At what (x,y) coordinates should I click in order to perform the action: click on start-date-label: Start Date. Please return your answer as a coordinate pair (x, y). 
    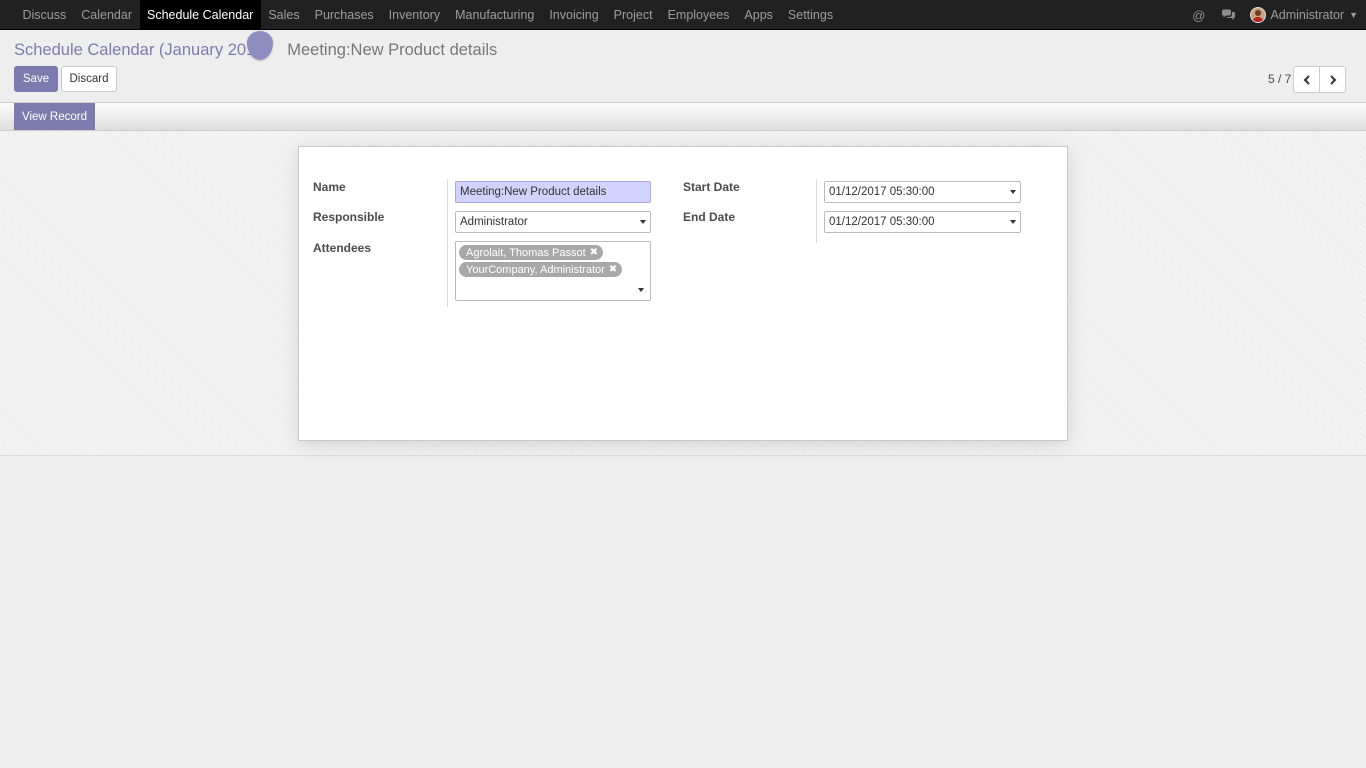
    Looking at the image, I should click on (711, 187).